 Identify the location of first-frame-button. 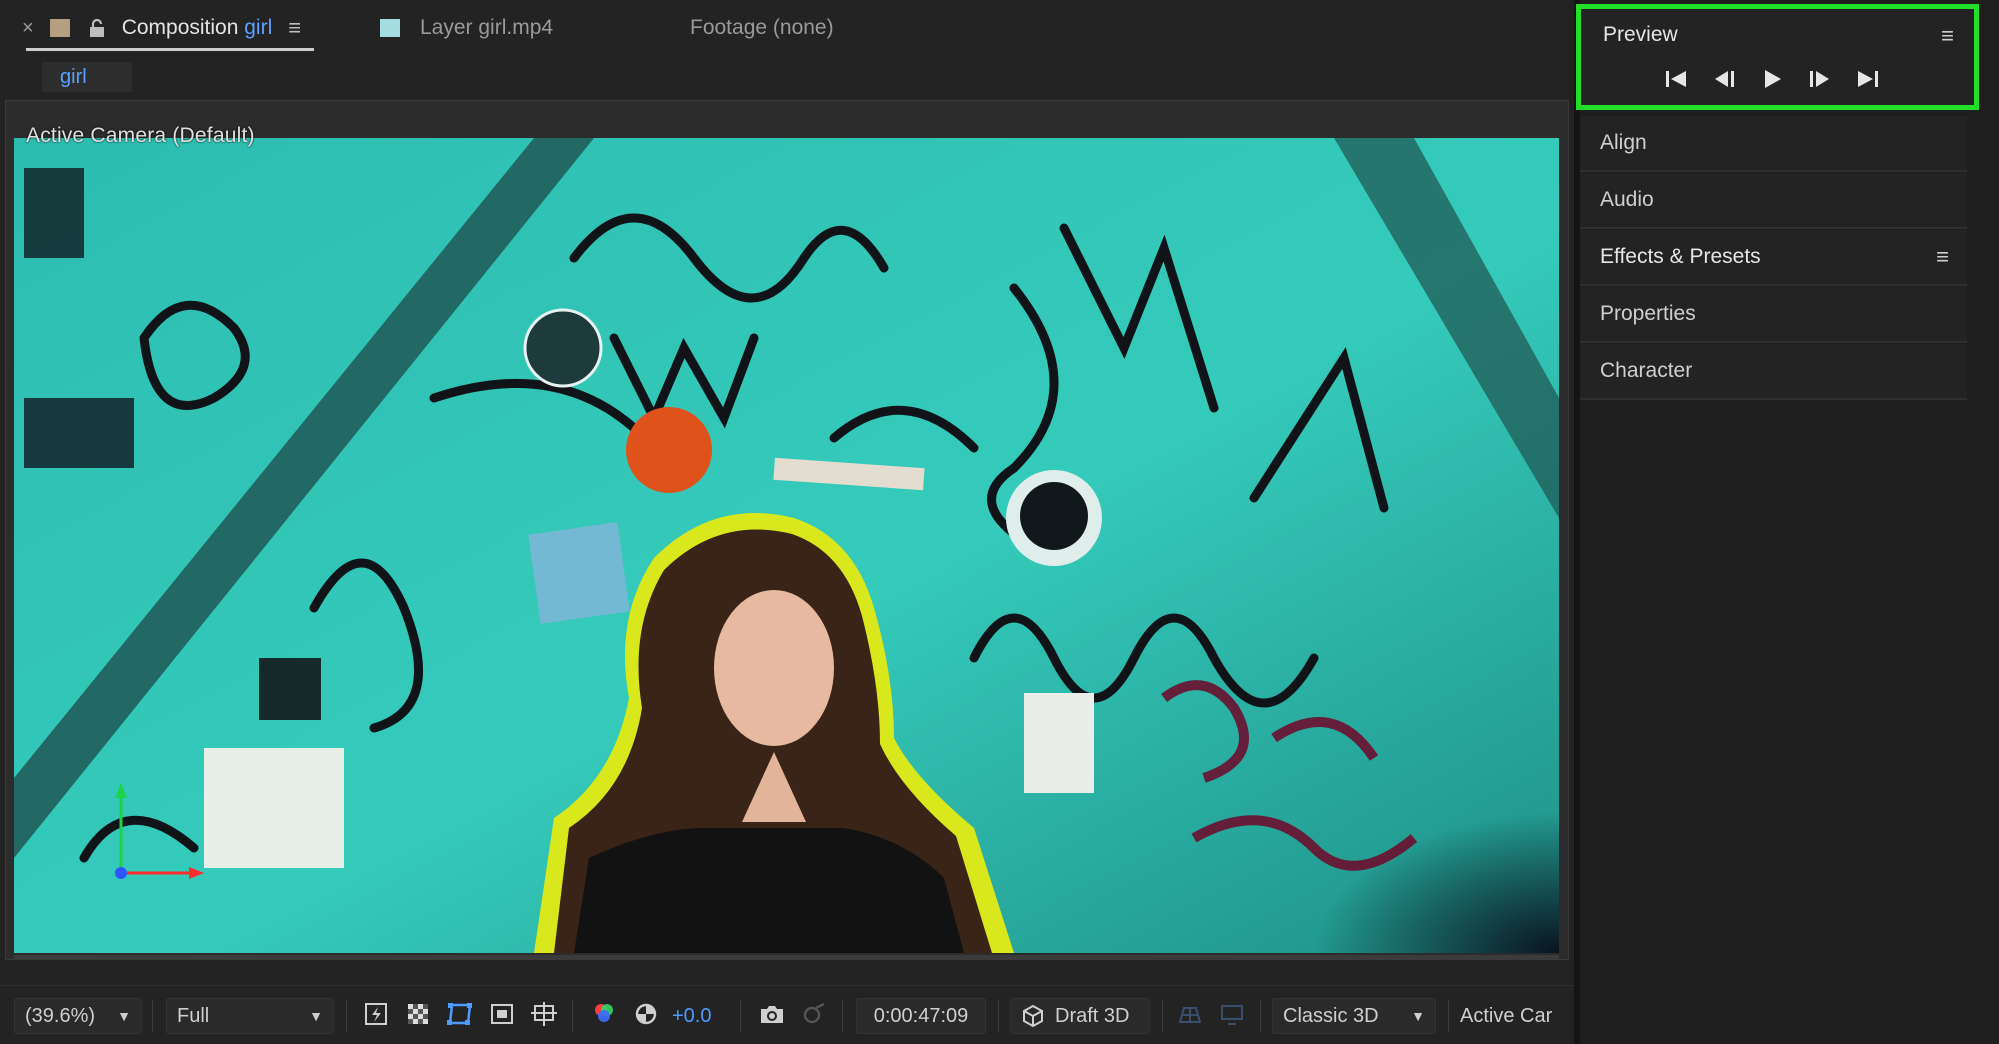
(1676, 79).